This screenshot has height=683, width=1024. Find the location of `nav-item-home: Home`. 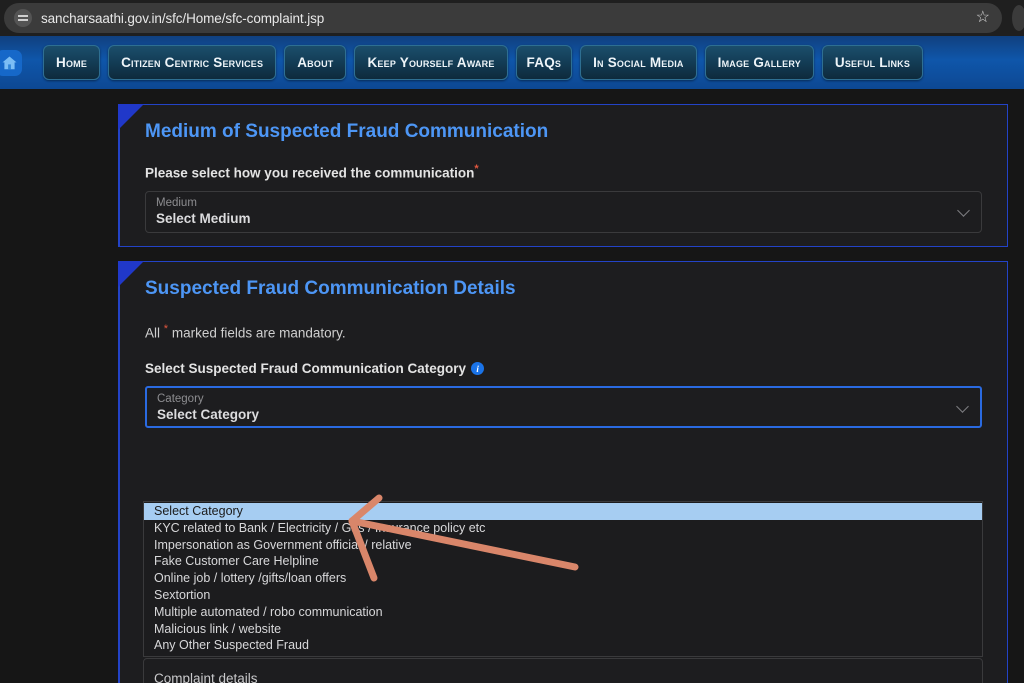

nav-item-home: Home is located at coordinates (72, 62).